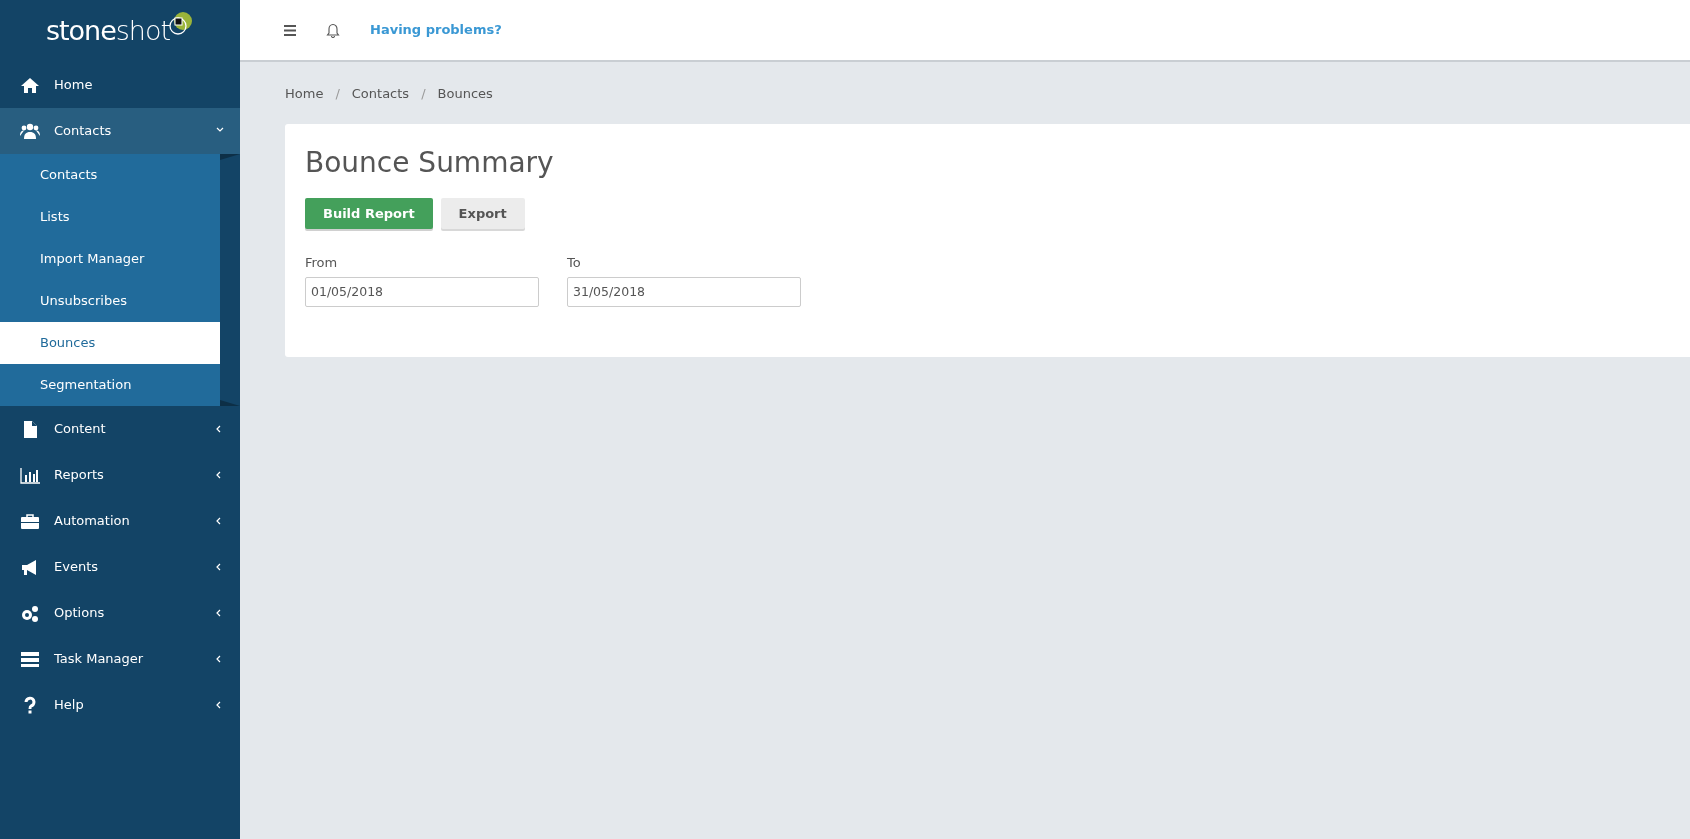 Image resolution: width=1690 pixels, height=839 pixels. I want to click on sidebar-item: Home, so click(120, 85).